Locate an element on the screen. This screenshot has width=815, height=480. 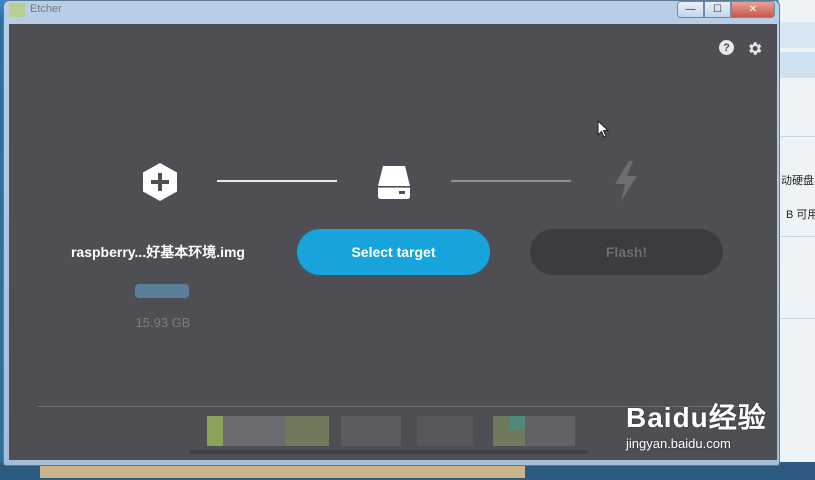
add-image-icon is located at coordinates (160, 182).